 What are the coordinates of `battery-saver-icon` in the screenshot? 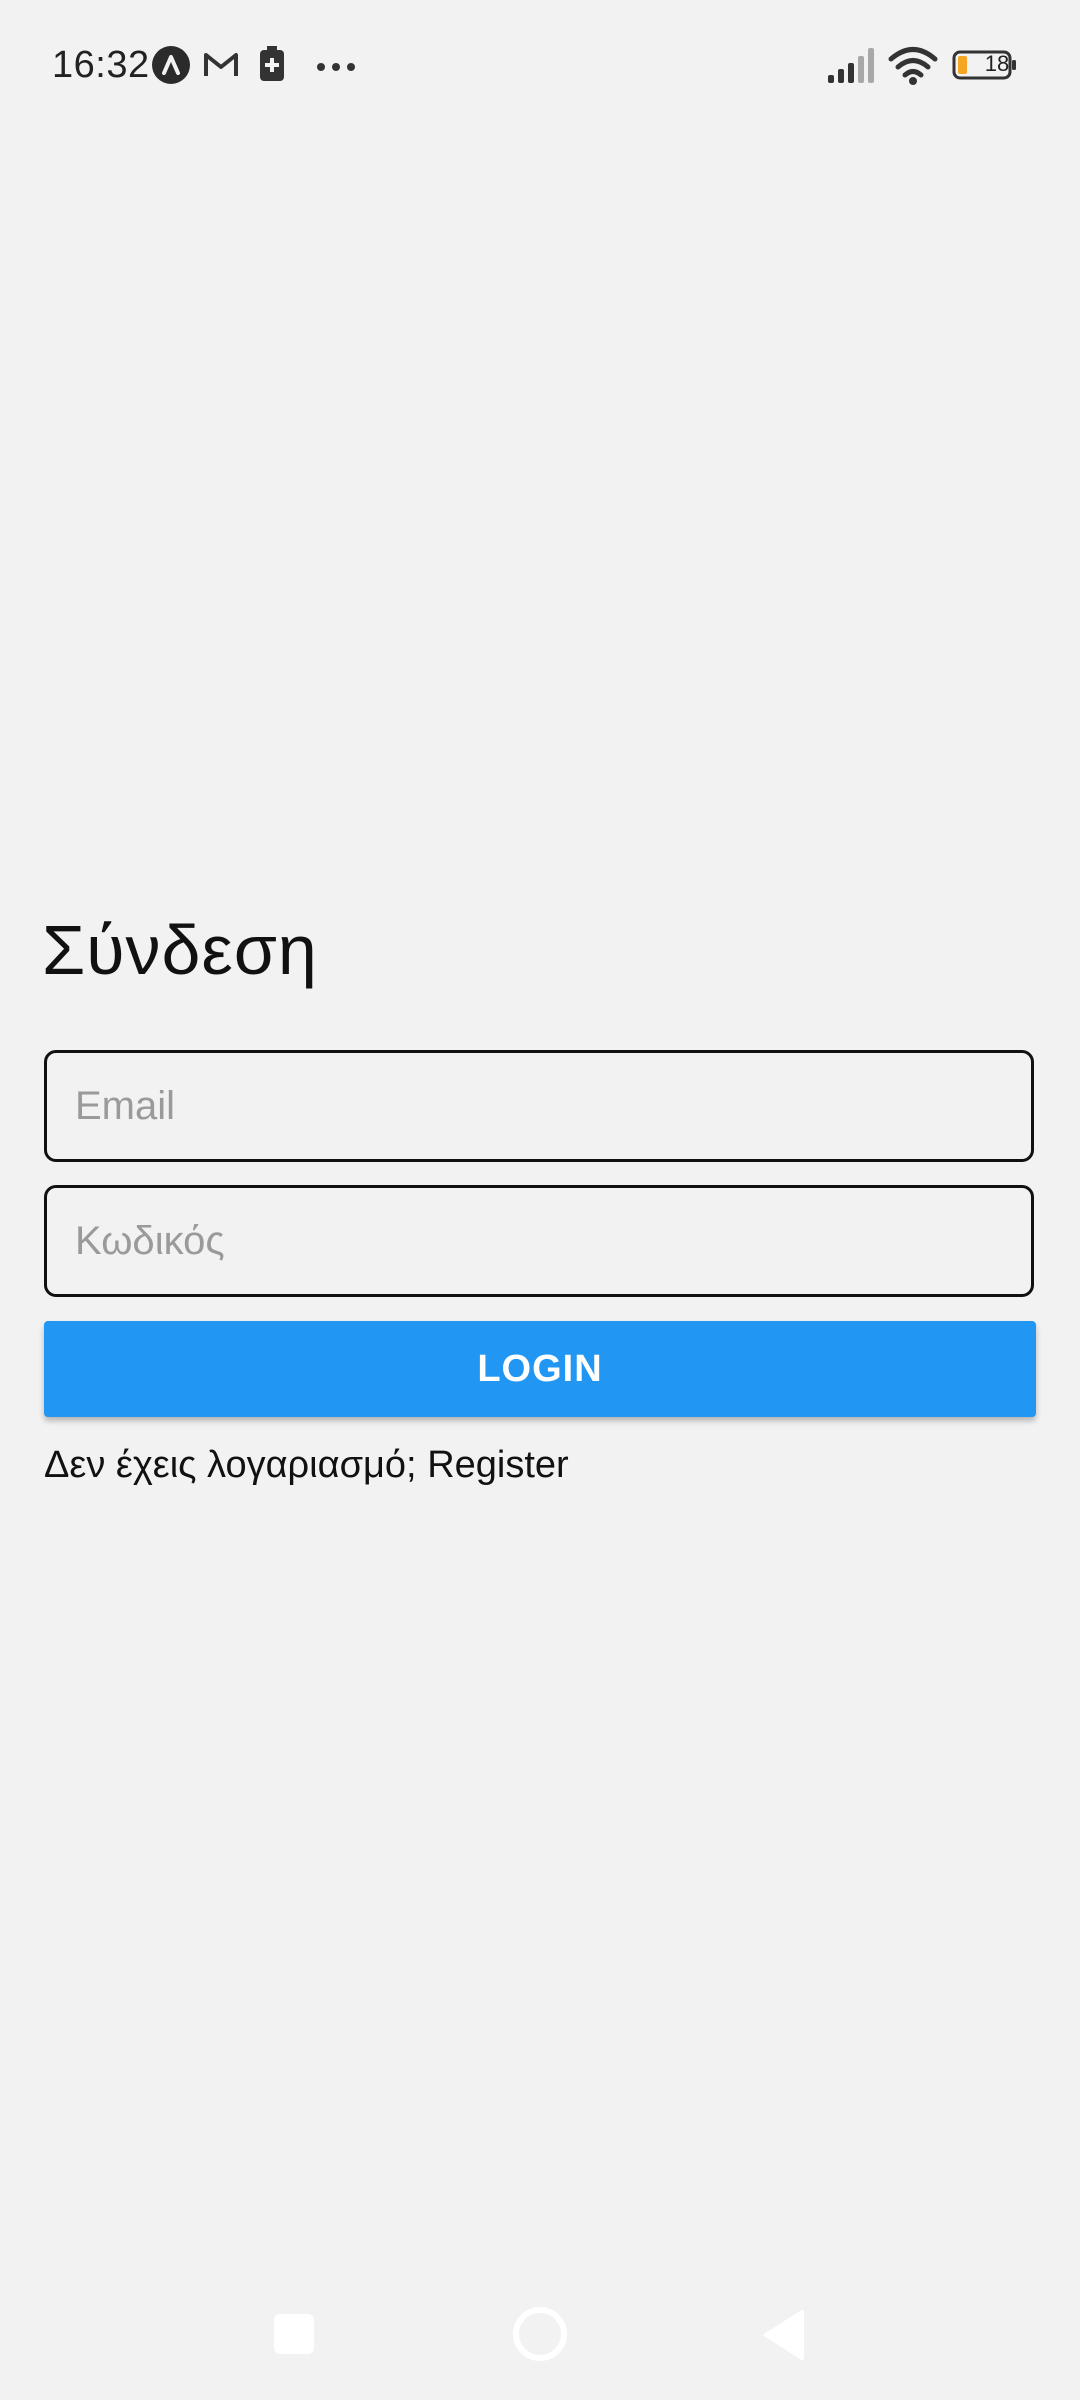 It's located at (272, 64).